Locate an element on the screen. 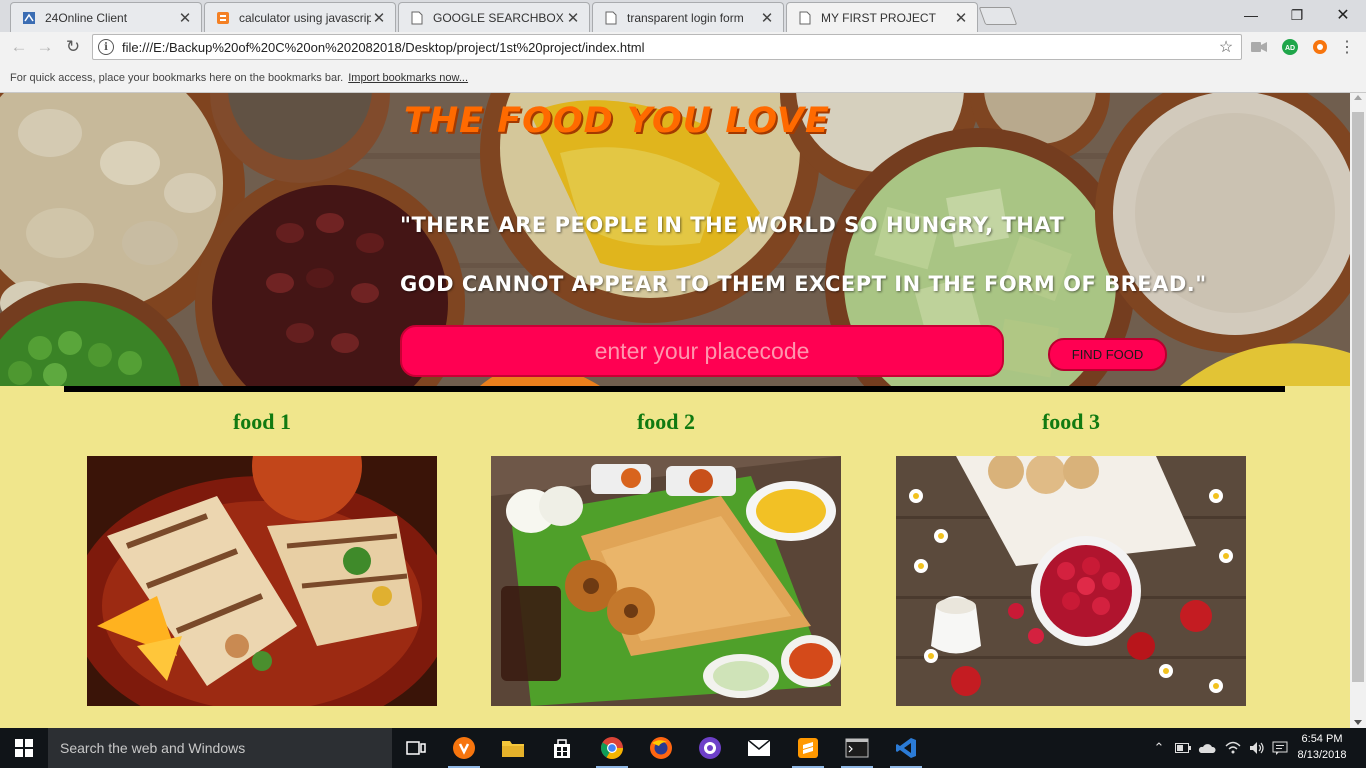 The width and height of the screenshot is (1366, 768). task-view-icon is located at coordinates (416, 748).